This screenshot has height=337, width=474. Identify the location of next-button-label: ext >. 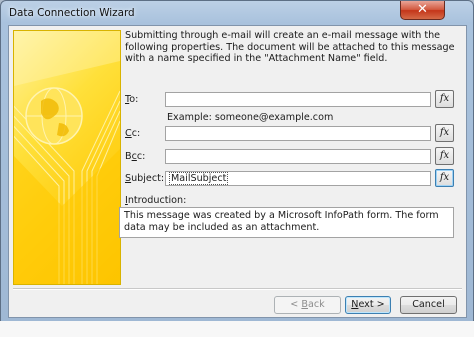
(371, 304).